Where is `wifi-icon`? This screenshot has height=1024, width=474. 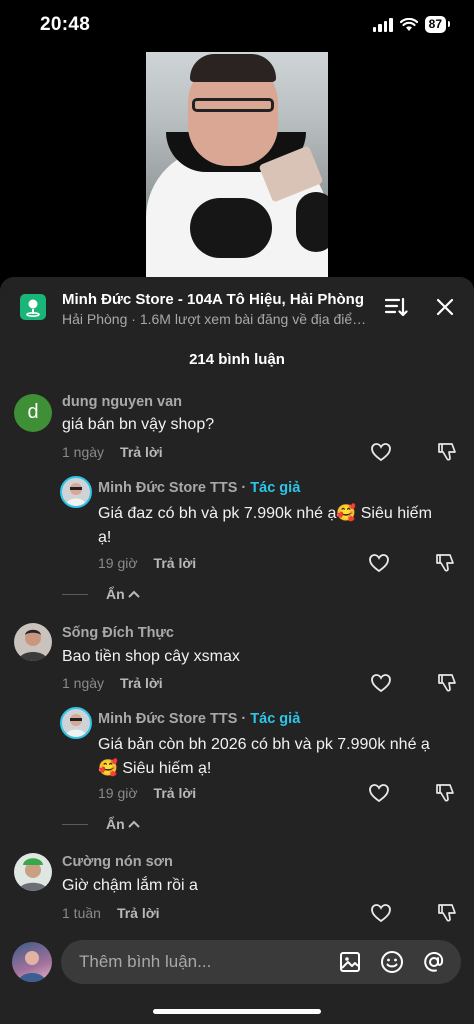 wifi-icon is located at coordinates (408, 24).